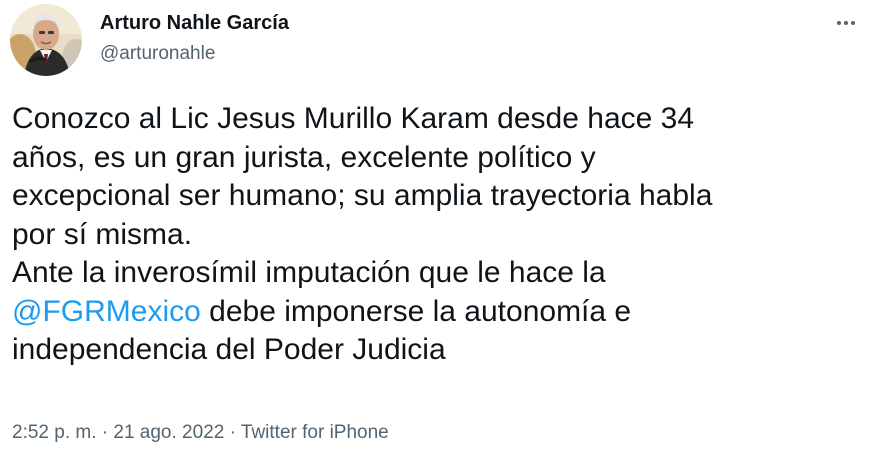 Image resolution: width=870 pixels, height=452 pixels. I want to click on avatar-photo, so click(46, 40).